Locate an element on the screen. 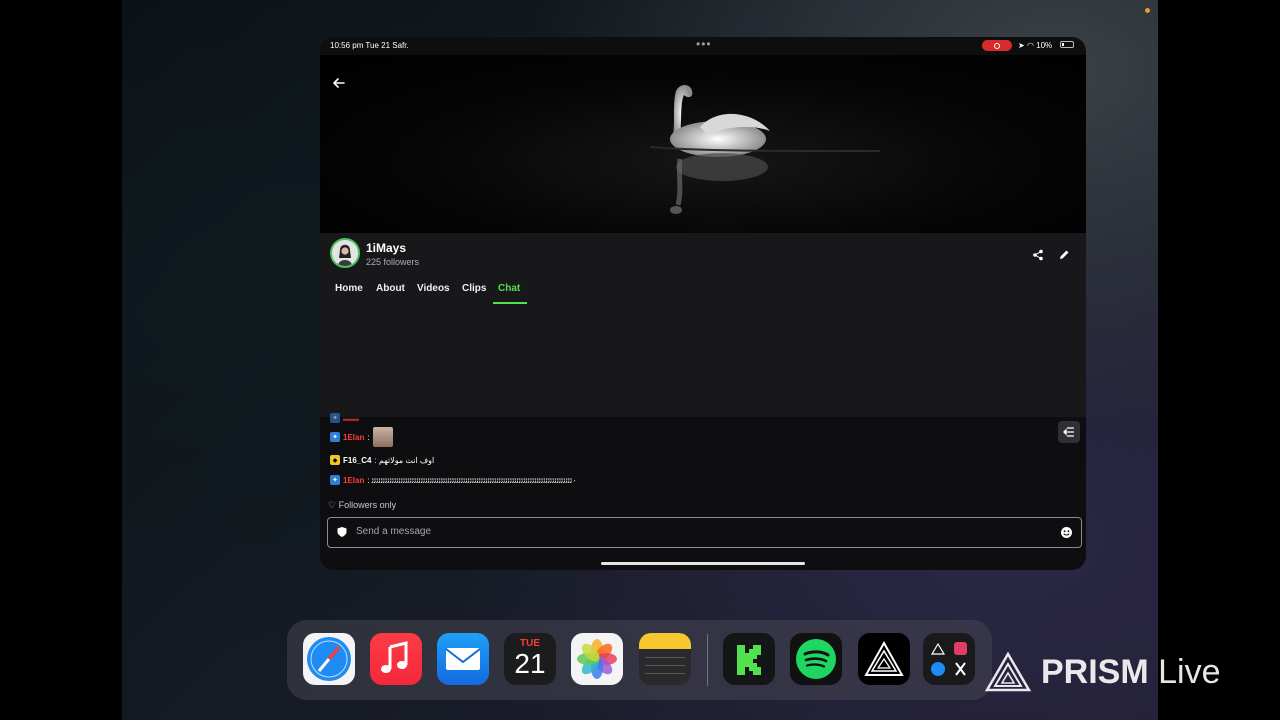 The width and height of the screenshot is (1280, 720). message-placeholder: Send a message is located at coordinates (394, 531).